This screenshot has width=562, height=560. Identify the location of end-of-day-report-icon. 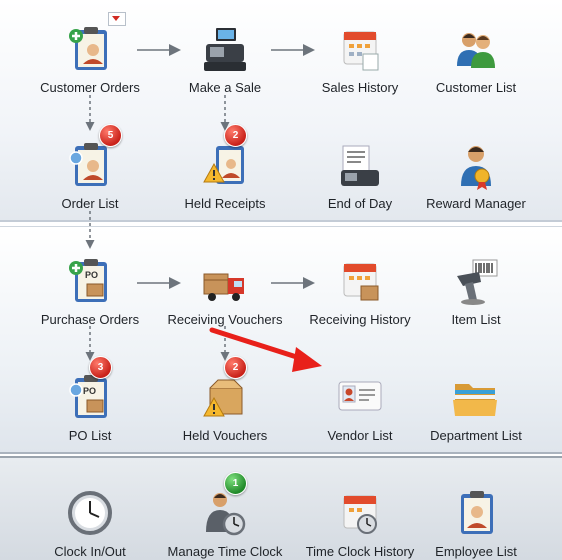
(360, 165).